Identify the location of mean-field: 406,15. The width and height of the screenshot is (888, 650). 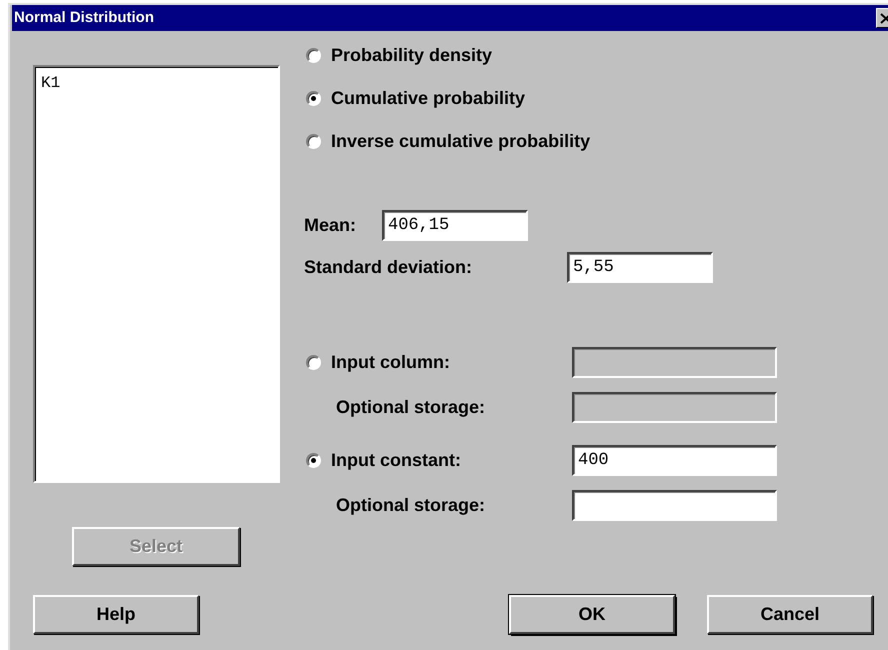
(455, 225).